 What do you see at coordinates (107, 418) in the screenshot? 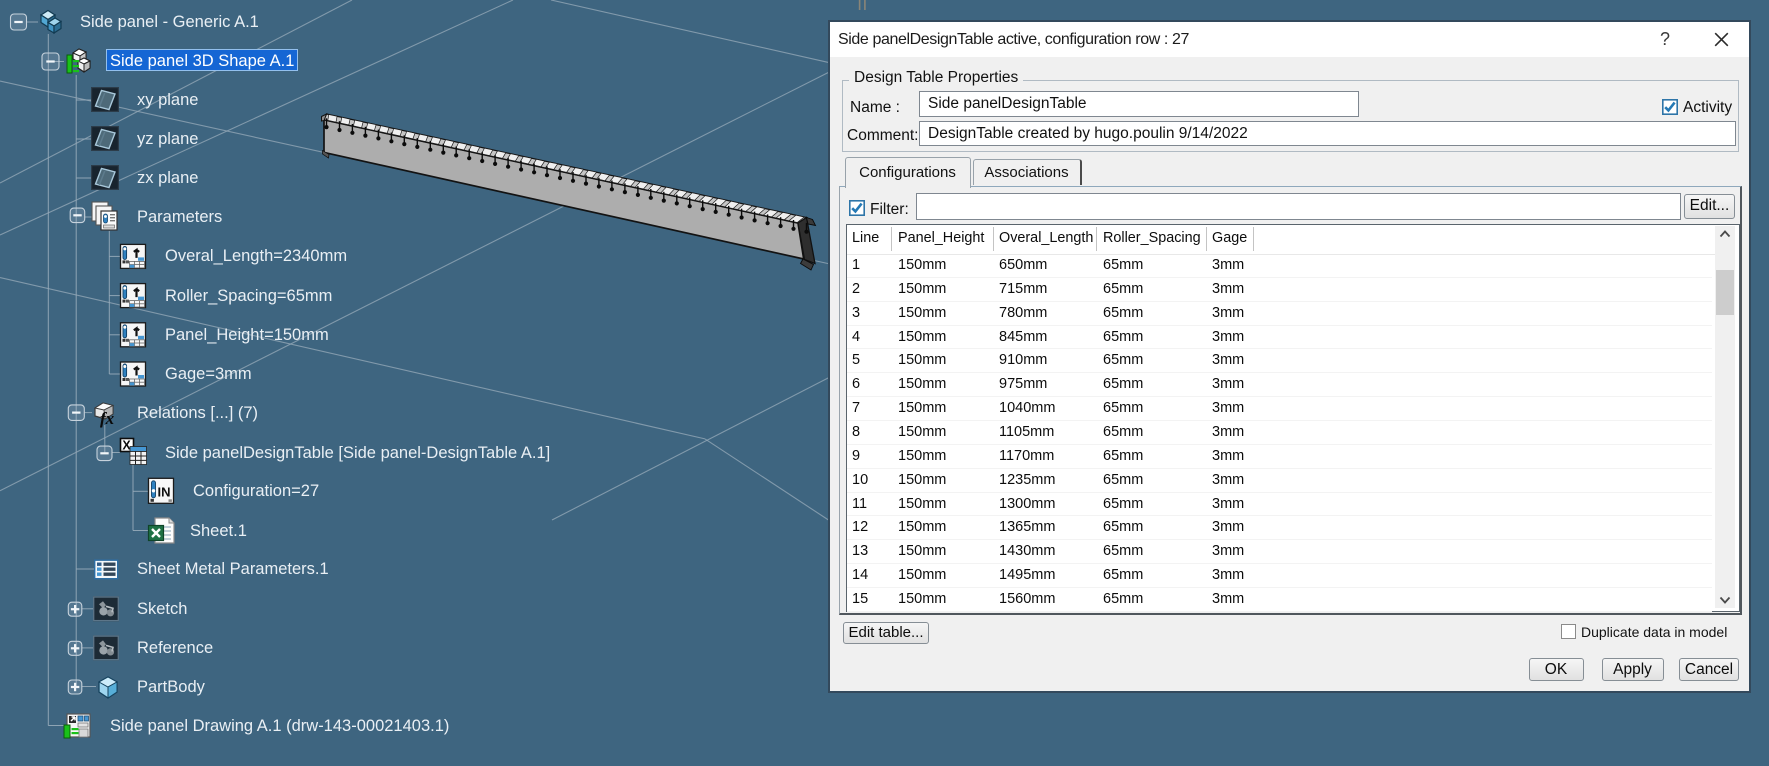
I see `svg-text: fx` at bounding box center [107, 418].